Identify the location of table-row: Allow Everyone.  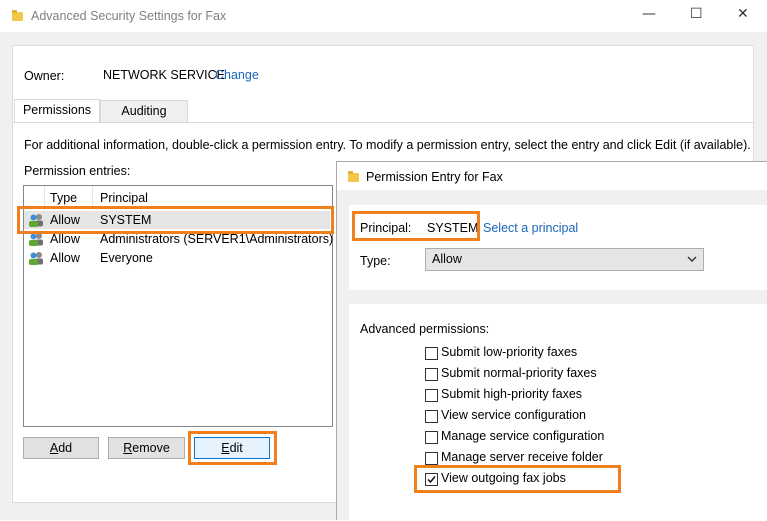
(177, 258).